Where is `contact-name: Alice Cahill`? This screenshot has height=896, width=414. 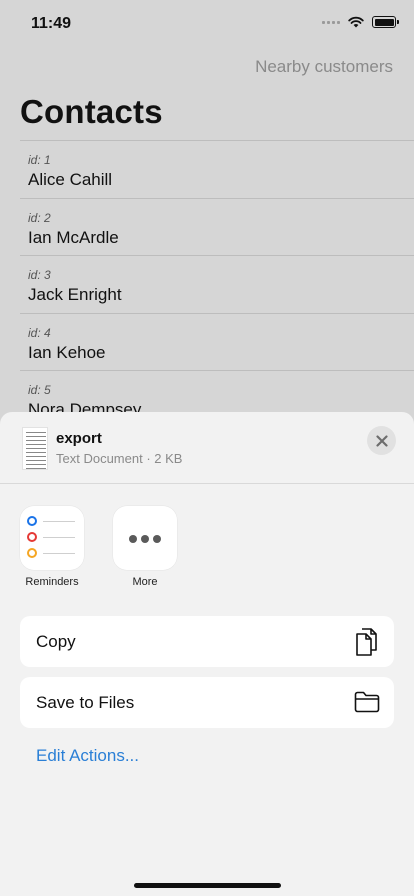 contact-name: Alice Cahill is located at coordinates (70, 179).